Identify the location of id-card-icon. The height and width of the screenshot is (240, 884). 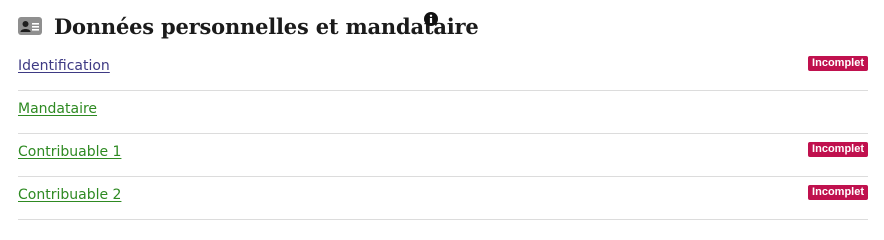
(30, 26).